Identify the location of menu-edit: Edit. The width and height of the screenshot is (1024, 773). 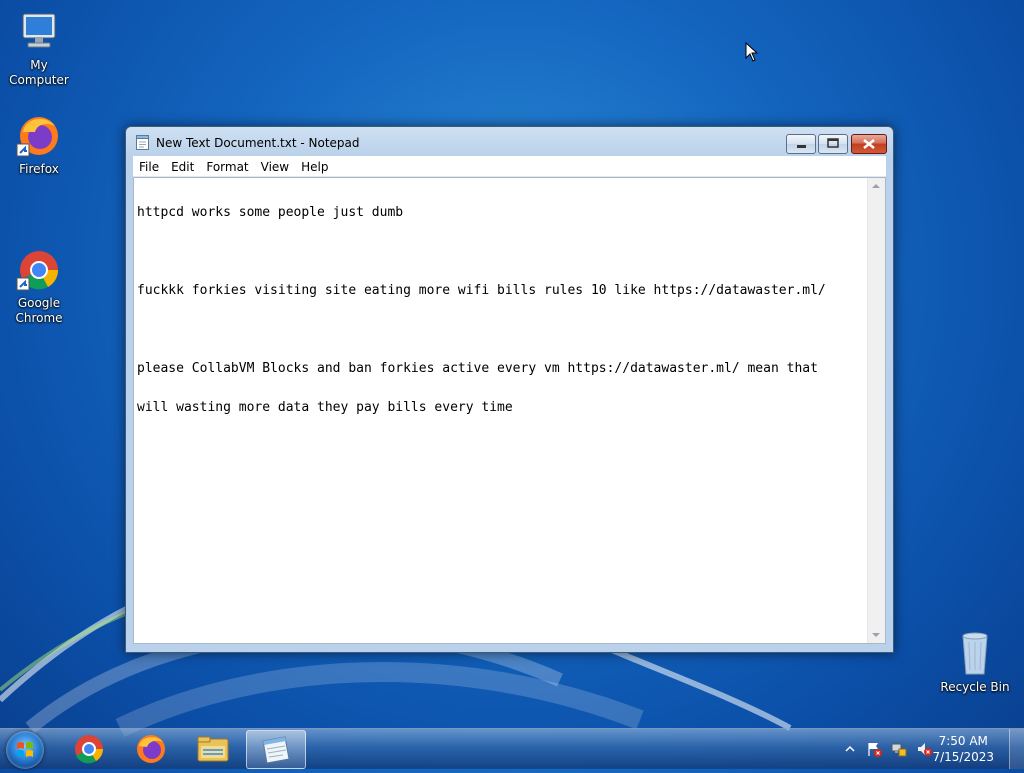
(182, 167).